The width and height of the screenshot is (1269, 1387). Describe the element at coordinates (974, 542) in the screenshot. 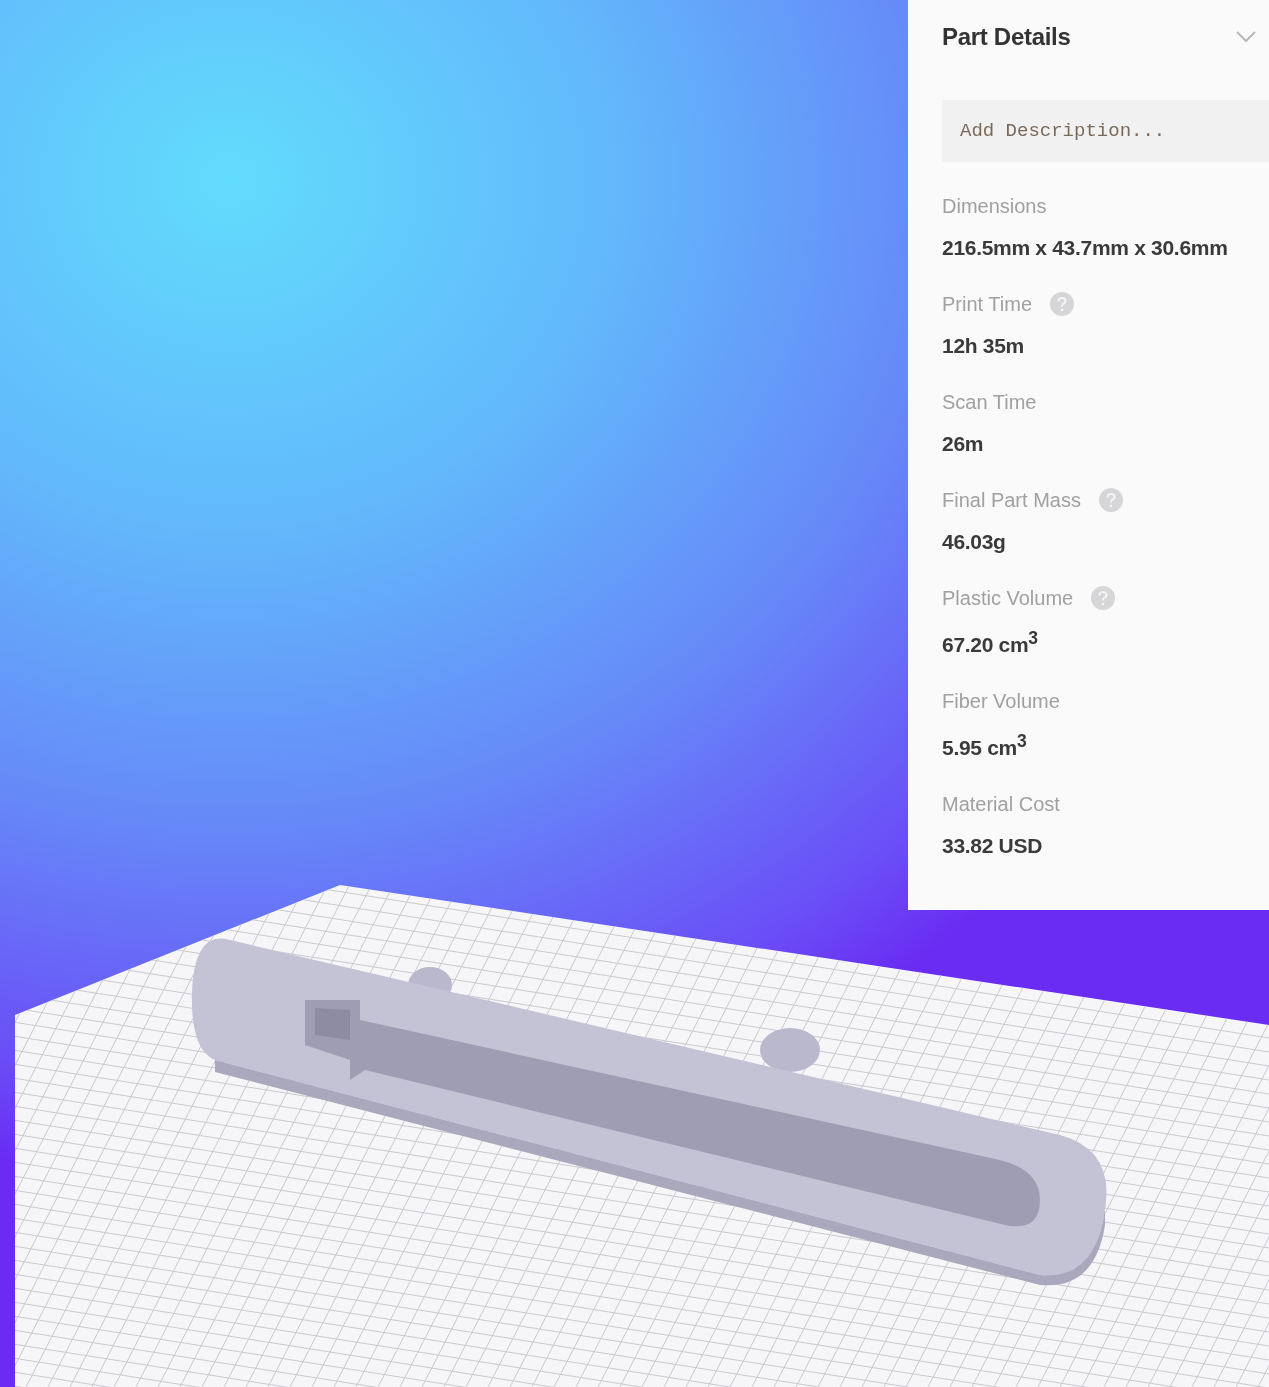

I see `field-value: 46.03g` at that location.